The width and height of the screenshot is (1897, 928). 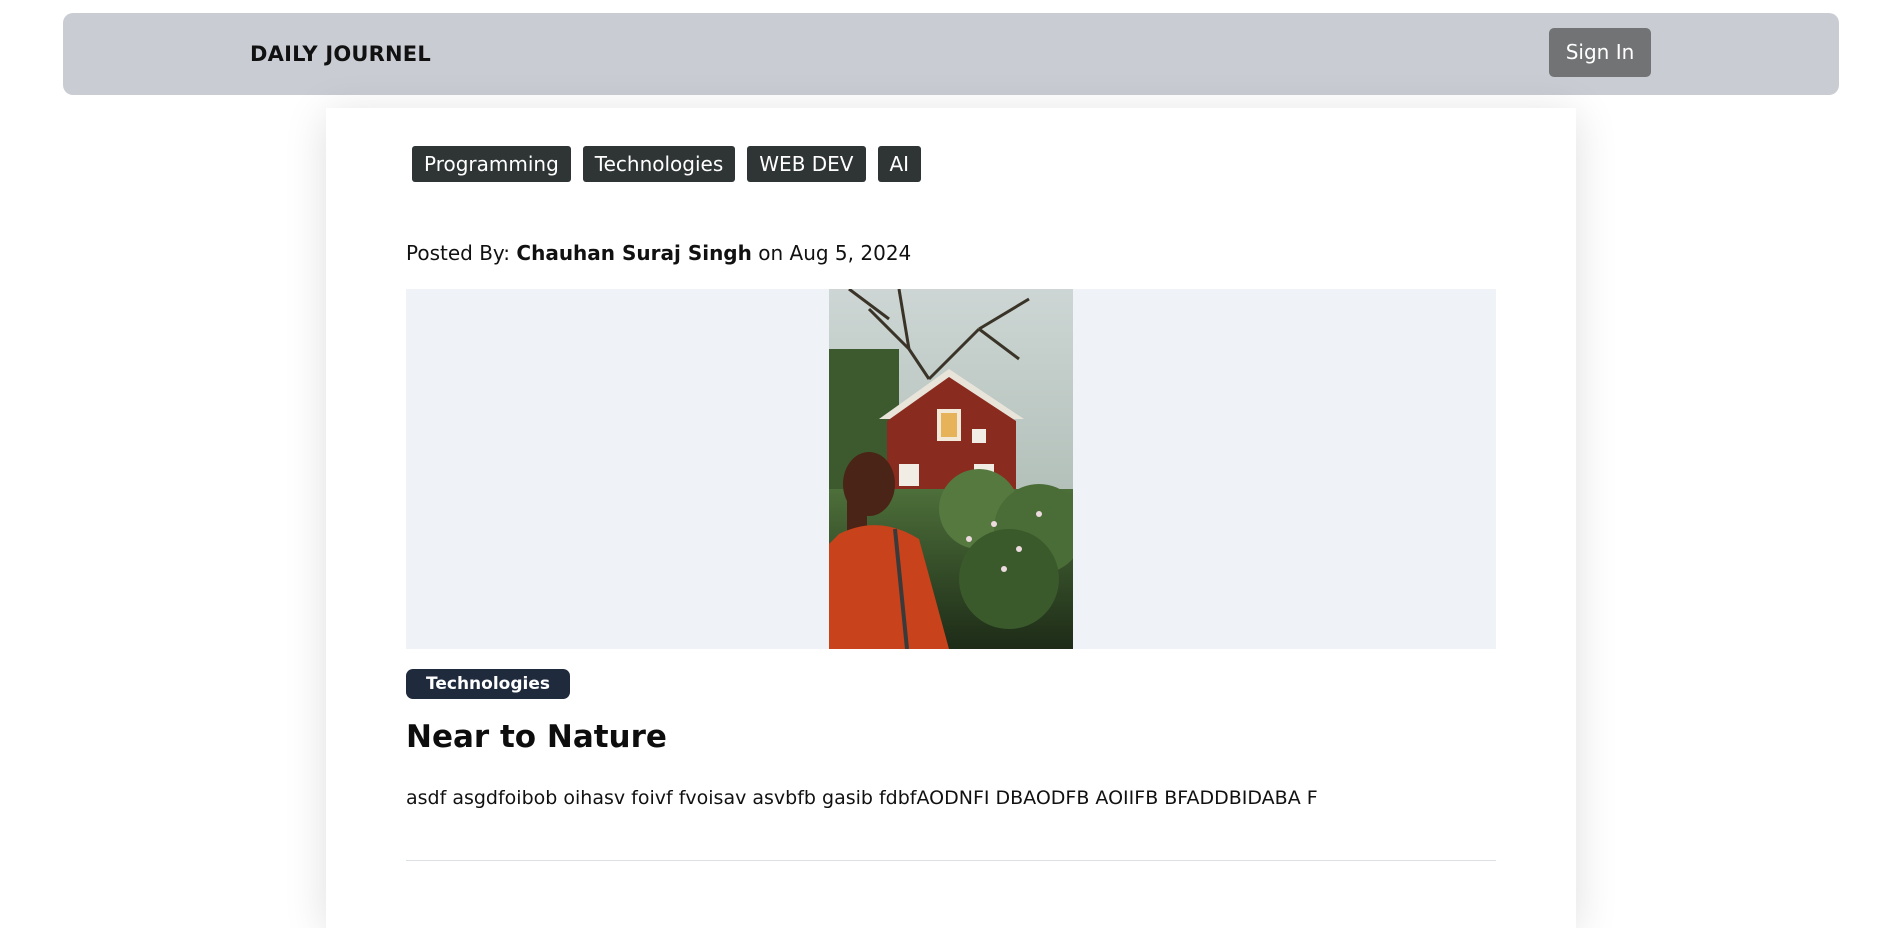 What do you see at coordinates (634, 253) in the screenshot?
I see `post-author: Chauhan Suraj Singh` at bounding box center [634, 253].